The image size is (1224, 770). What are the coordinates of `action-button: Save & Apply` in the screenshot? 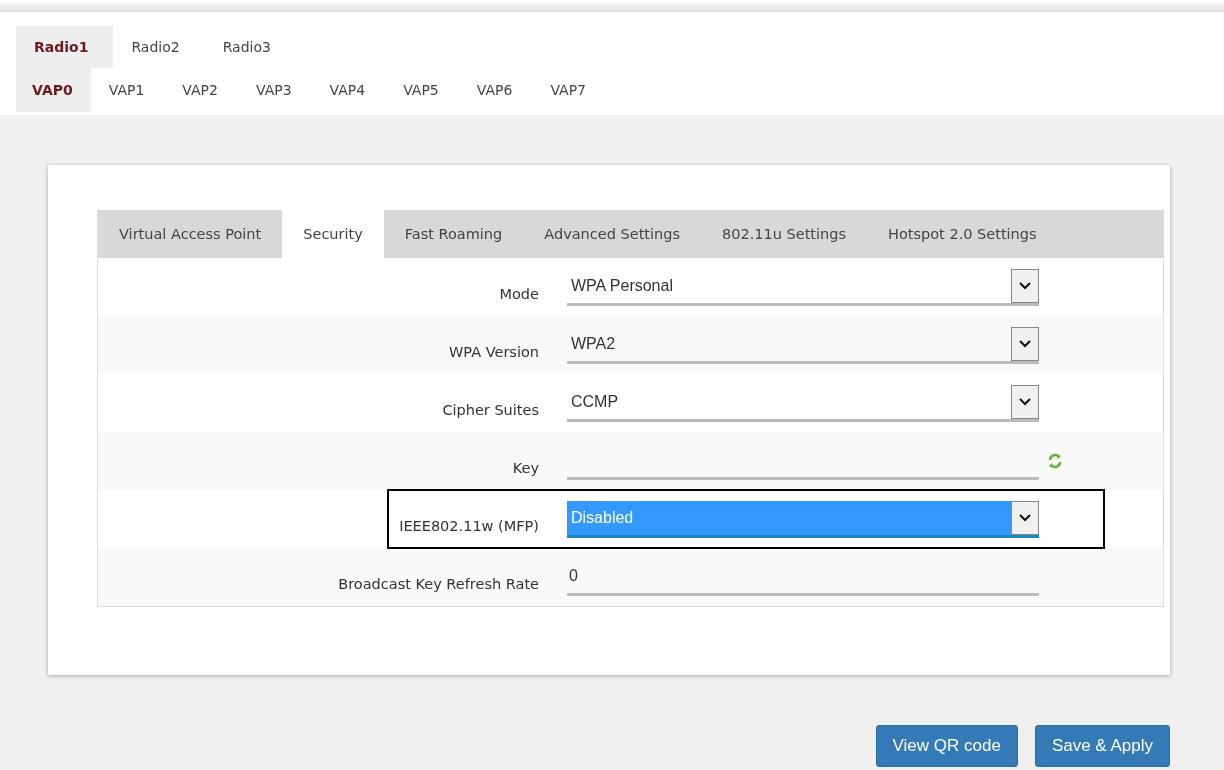 It's located at (1102, 746).